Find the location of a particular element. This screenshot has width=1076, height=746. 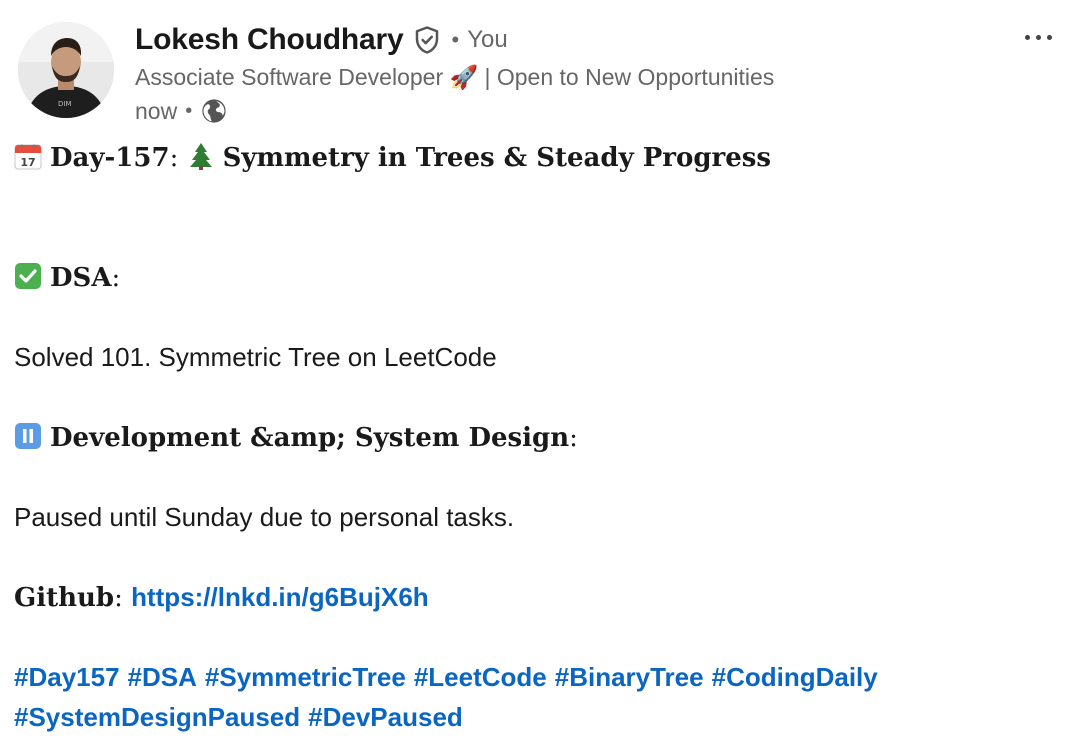

svg-text: 17 is located at coordinates (27, 162).